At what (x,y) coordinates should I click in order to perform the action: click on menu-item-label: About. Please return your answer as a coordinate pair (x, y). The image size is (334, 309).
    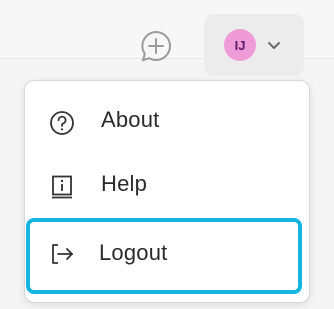
    Looking at the image, I should click on (130, 119).